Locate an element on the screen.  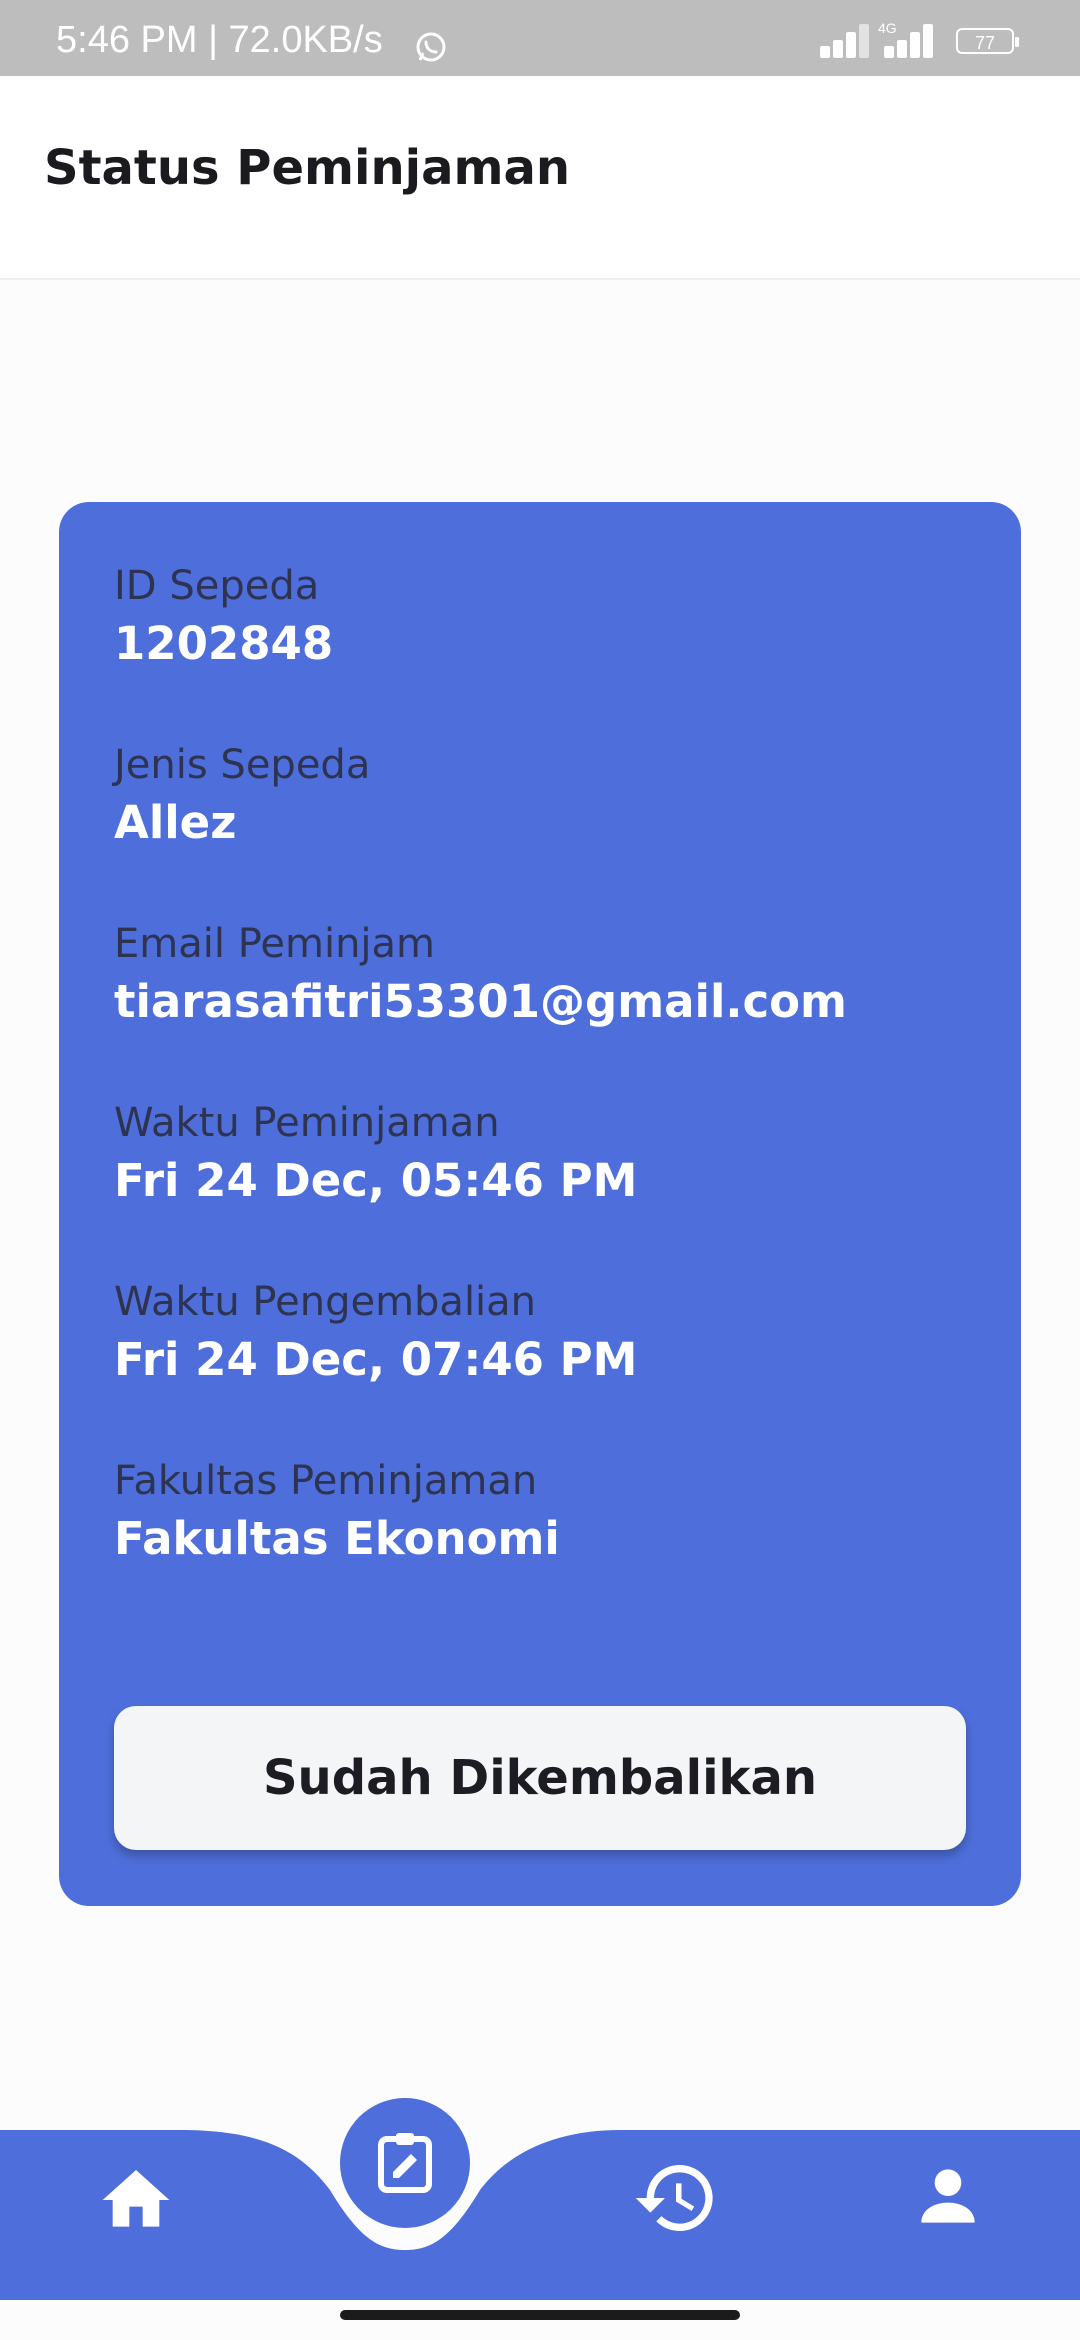
field-bike-id: ID Sepeda 1202848 is located at coordinates (223, 617).